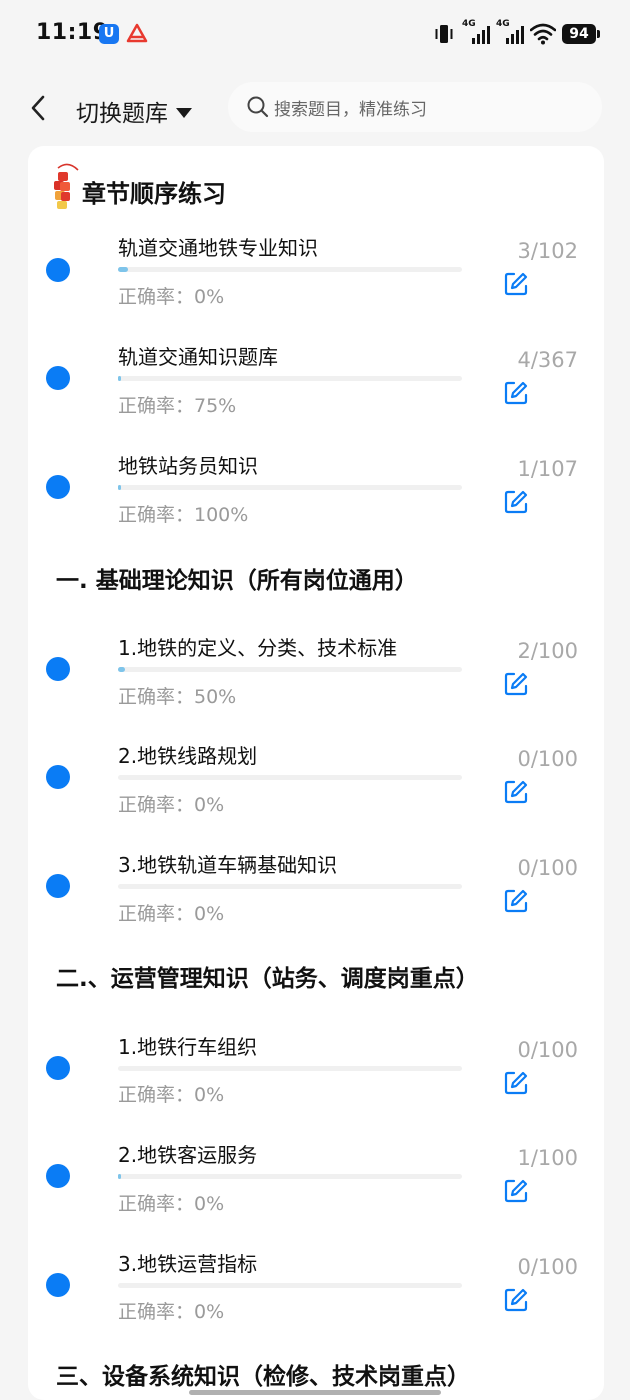 The image size is (630, 1400). Describe the element at coordinates (315, 1392) in the screenshot. I see `home-indicator` at that location.